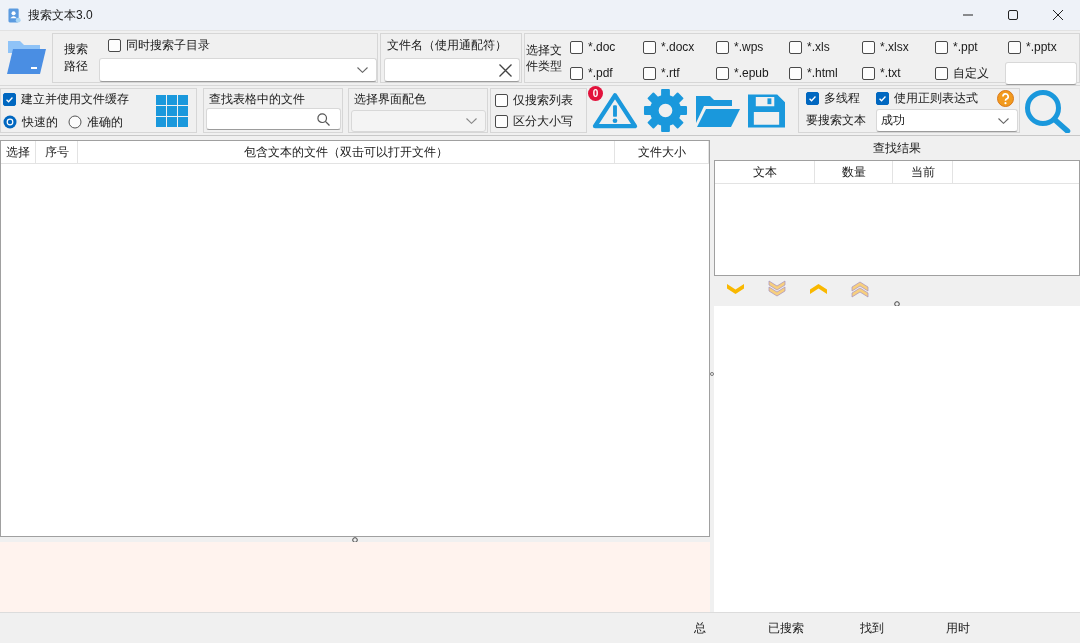 This screenshot has width=1080, height=643. Describe the element at coordinates (105, 122) in the screenshot. I see `radio-label: 准确的` at that location.